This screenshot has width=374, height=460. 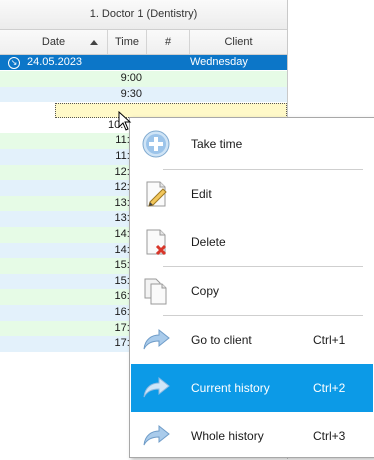 I want to click on menu-item-whole-history: Whole history Ctrl+3, so click(x=252, y=436).